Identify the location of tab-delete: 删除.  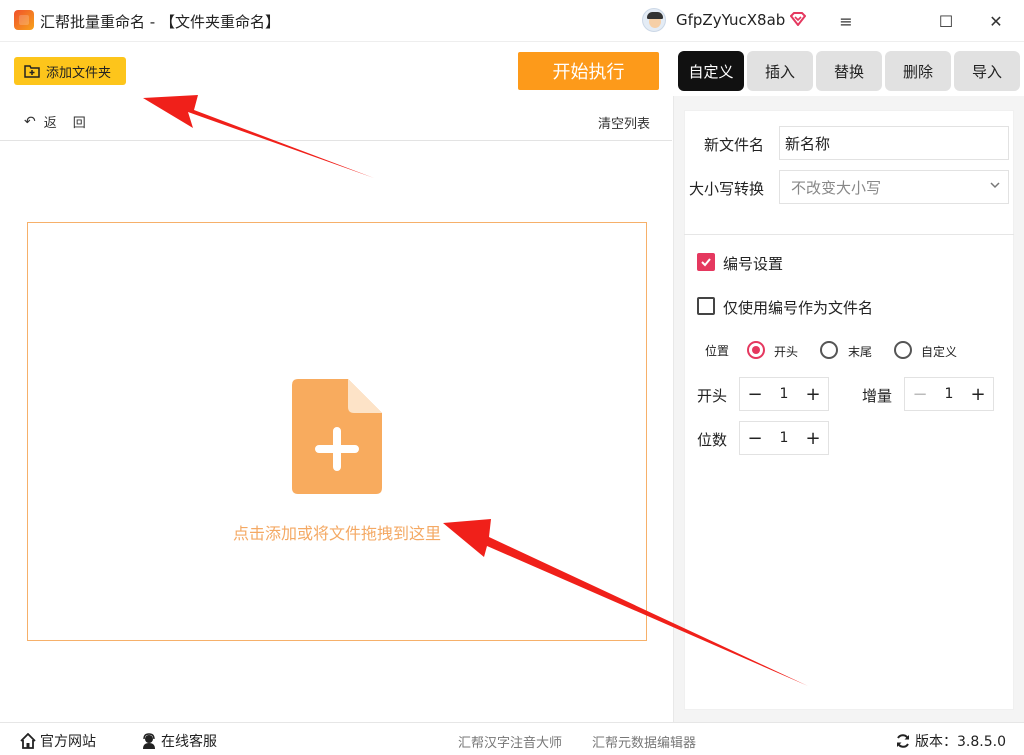
(918, 71).